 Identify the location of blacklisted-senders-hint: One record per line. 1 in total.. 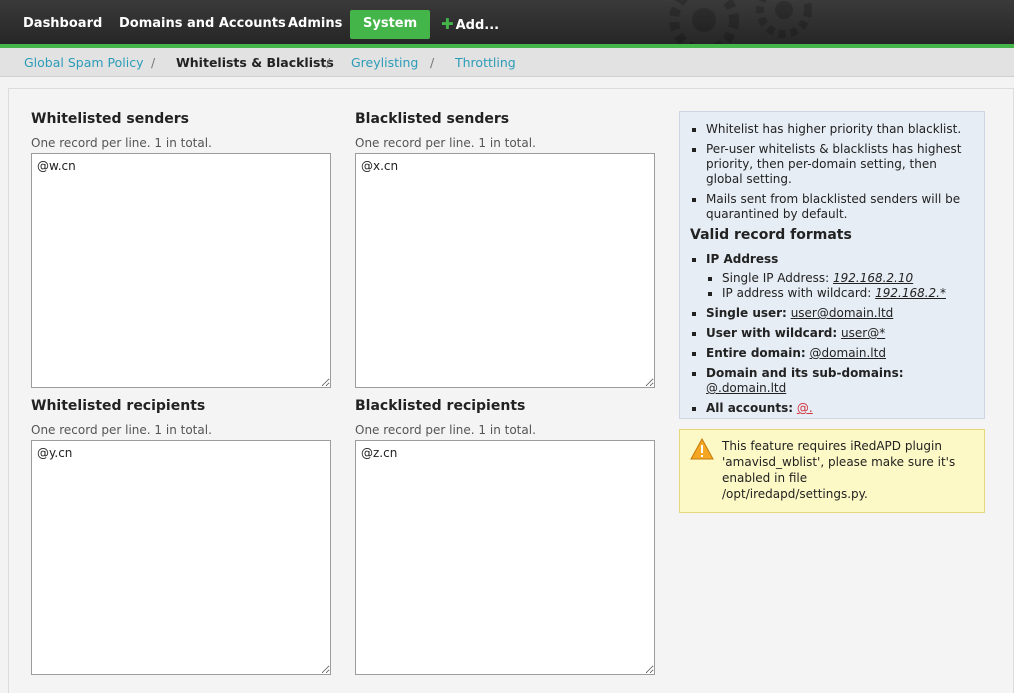
(445, 143).